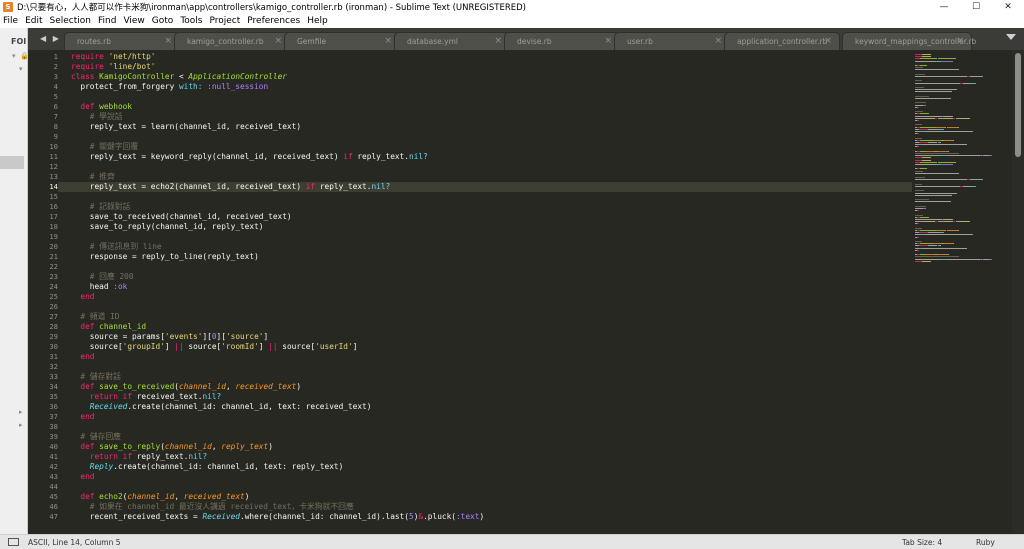 Image resolution: width=1024 pixels, height=549 pixels. Describe the element at coordinates (191, 21) in the screenshot. I see `menu-tools: Tools` at that location.